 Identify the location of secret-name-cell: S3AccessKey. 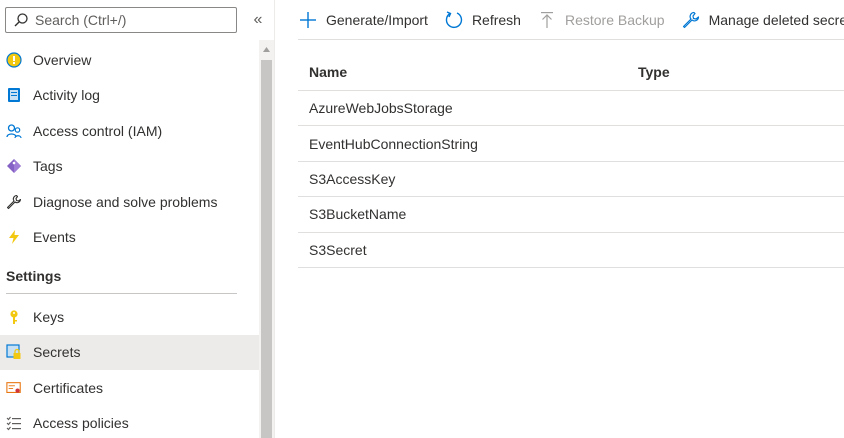
(462, 179).